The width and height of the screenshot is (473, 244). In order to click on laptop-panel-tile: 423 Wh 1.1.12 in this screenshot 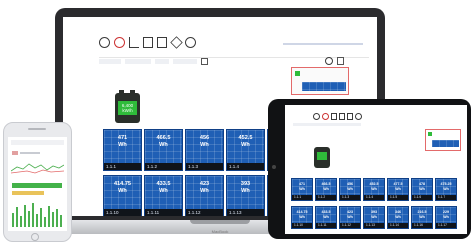, I will do `click(204, 195)`.